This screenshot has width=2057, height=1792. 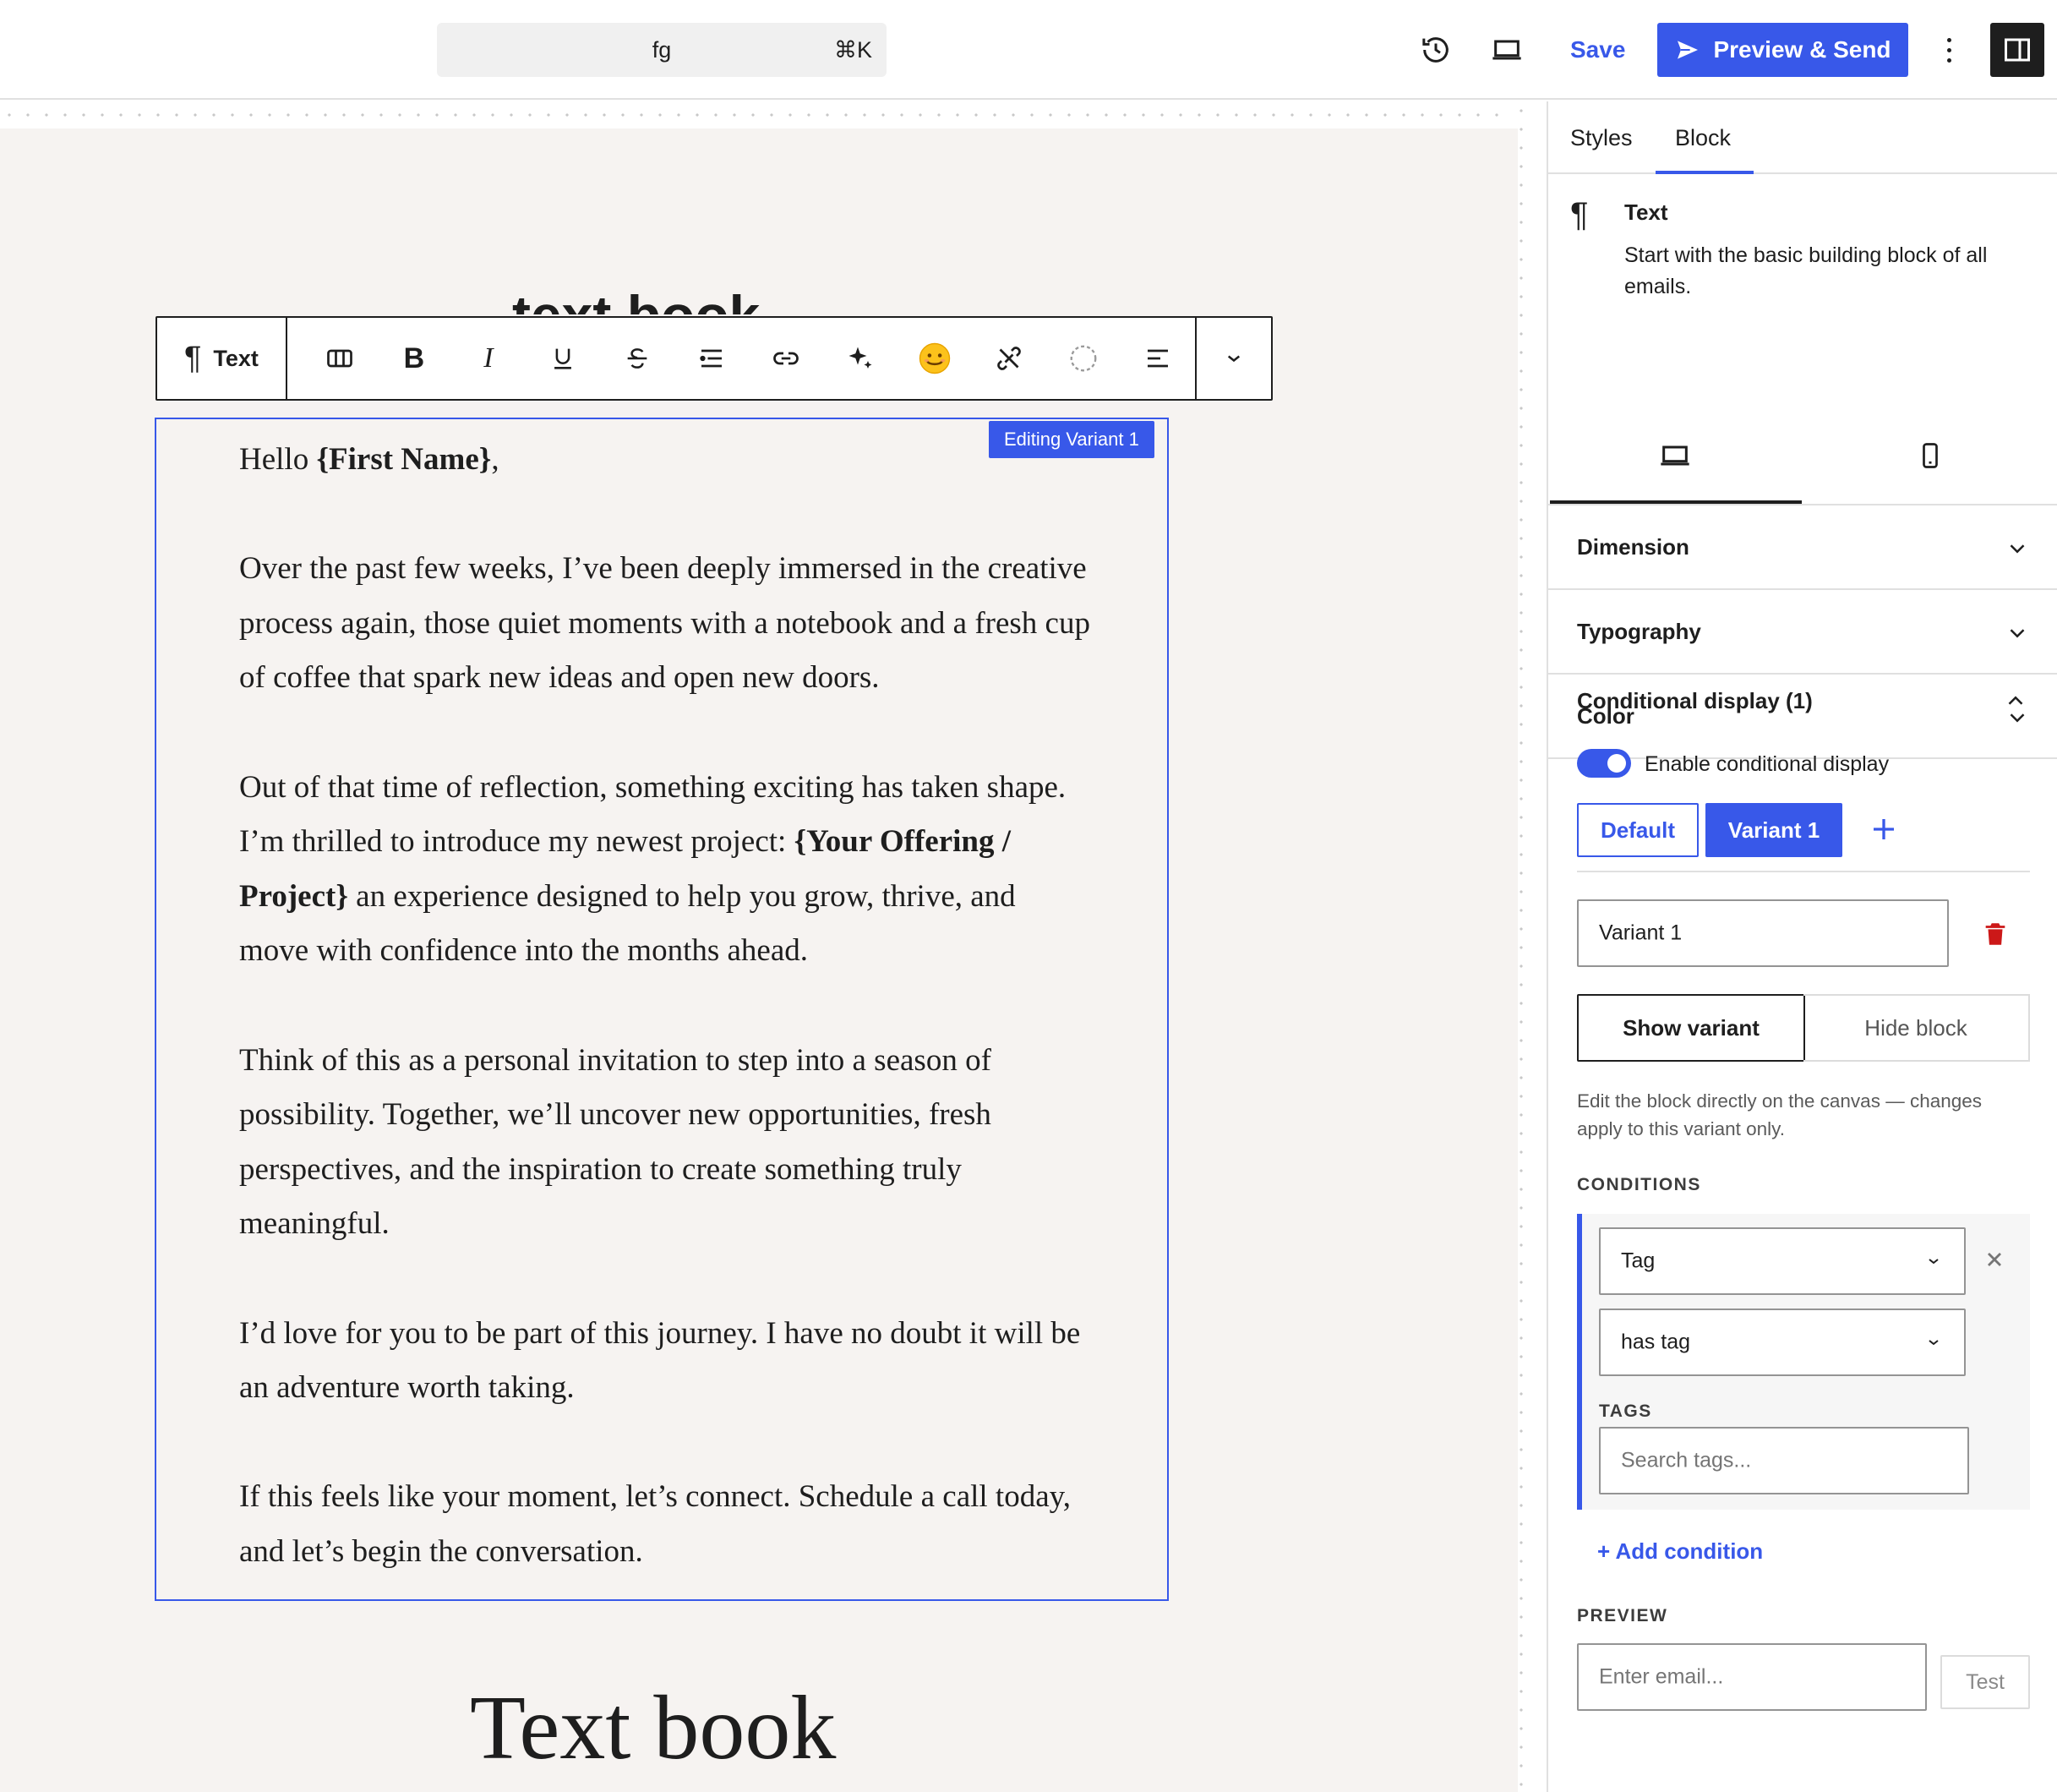 What do you see at coordinates (1802, 632) in the screenshot?
I see `panel-typography: Typography` at bounding box center [1802, 632].